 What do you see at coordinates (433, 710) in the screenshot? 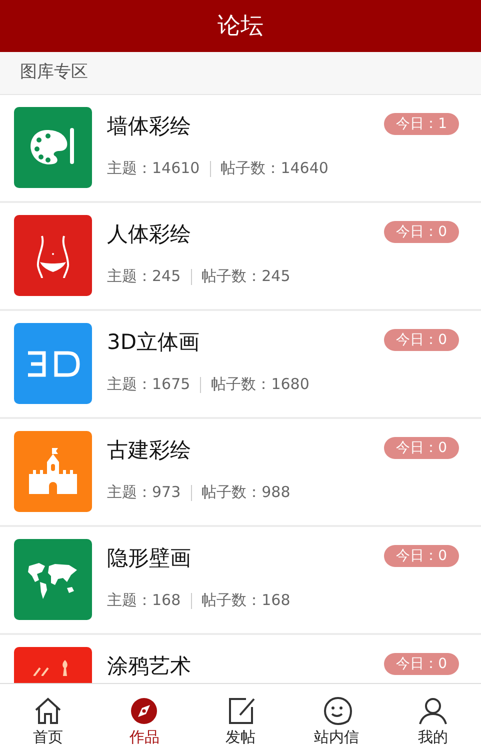
I see `user-icon` at bounding box center [433, 710].